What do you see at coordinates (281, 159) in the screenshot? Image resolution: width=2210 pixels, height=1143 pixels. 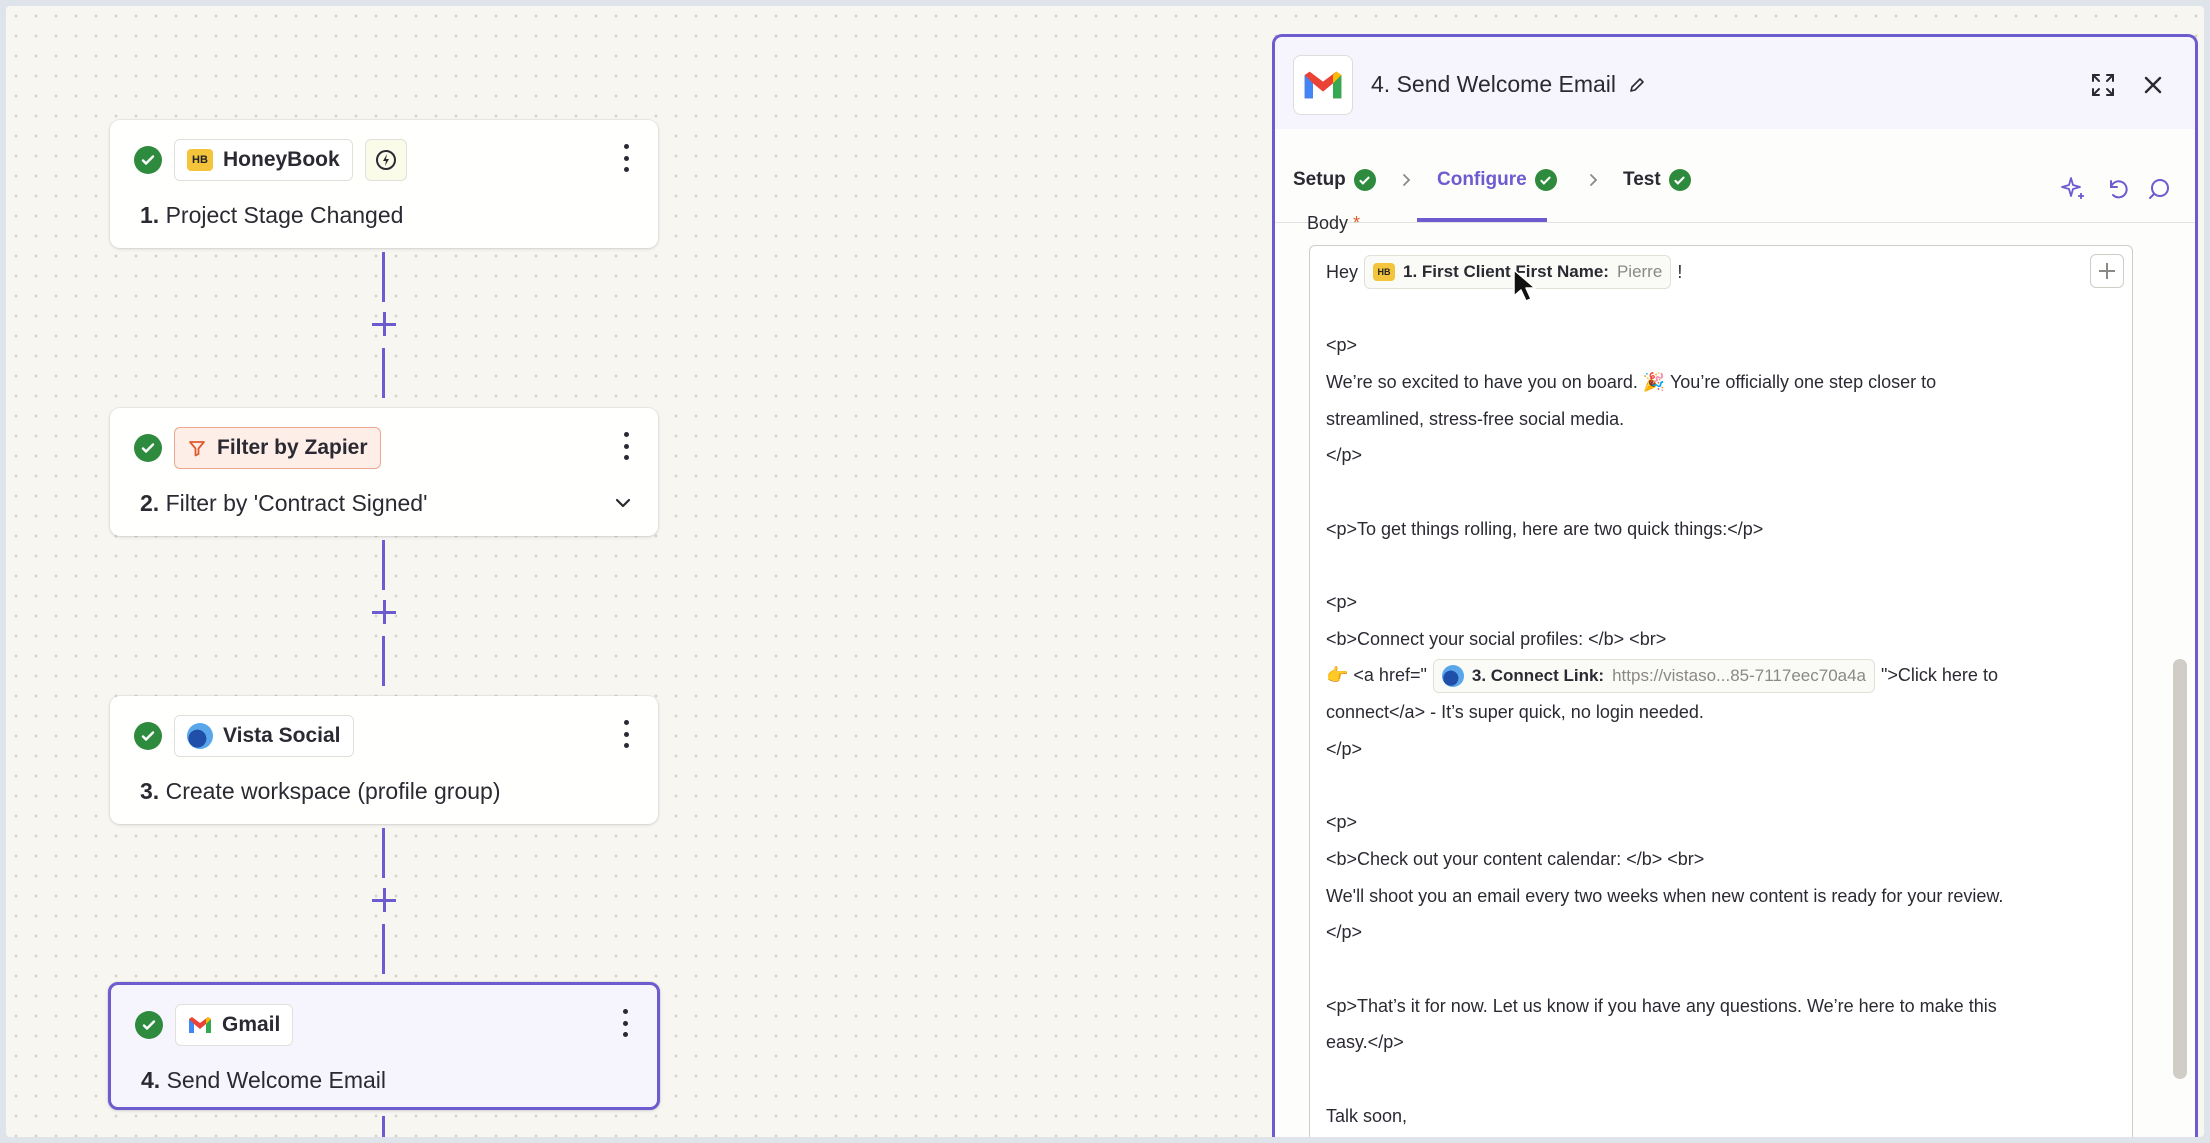 I see `app-name: HoneyBook` at bounding box center [281, 159].